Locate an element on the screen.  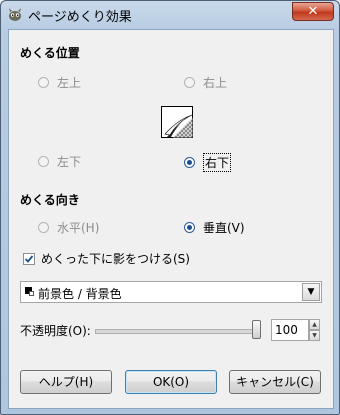
radio-top-left: 左上 is located at coordinates (59, 82).